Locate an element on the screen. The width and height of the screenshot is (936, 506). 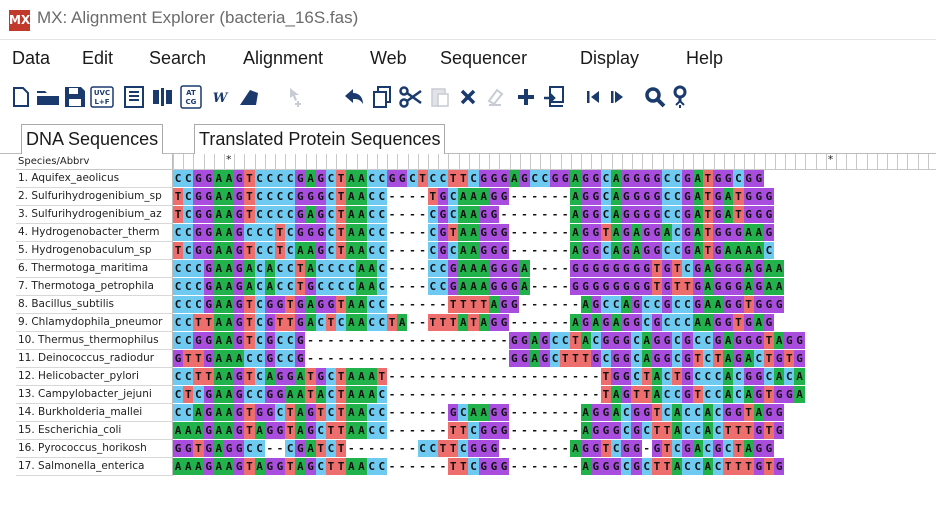
new-file-icon is located at coordinates (21, 97).